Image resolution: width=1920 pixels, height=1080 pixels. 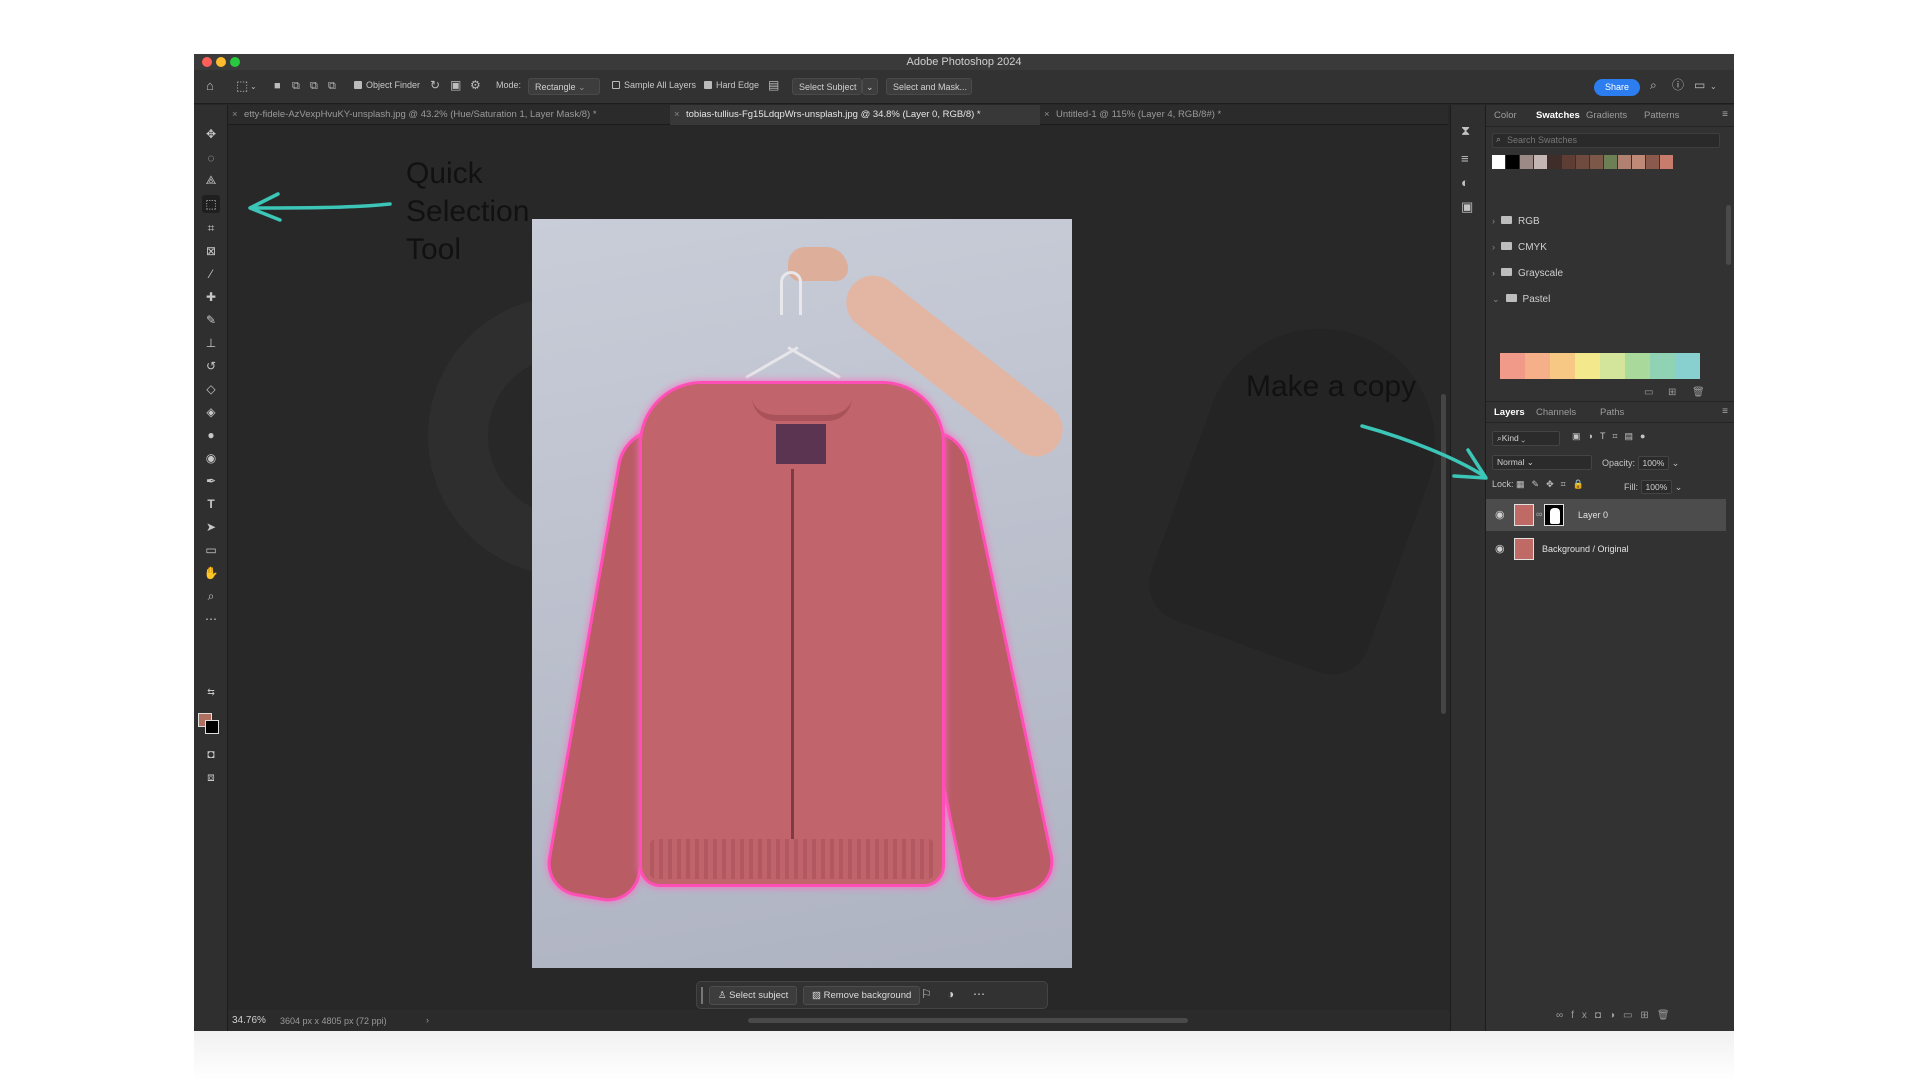 What do you see at coordinates (870, 86) in the screenshot?
I see `select-subject-dropdown: ⌄` at bounding box center [870, 86].